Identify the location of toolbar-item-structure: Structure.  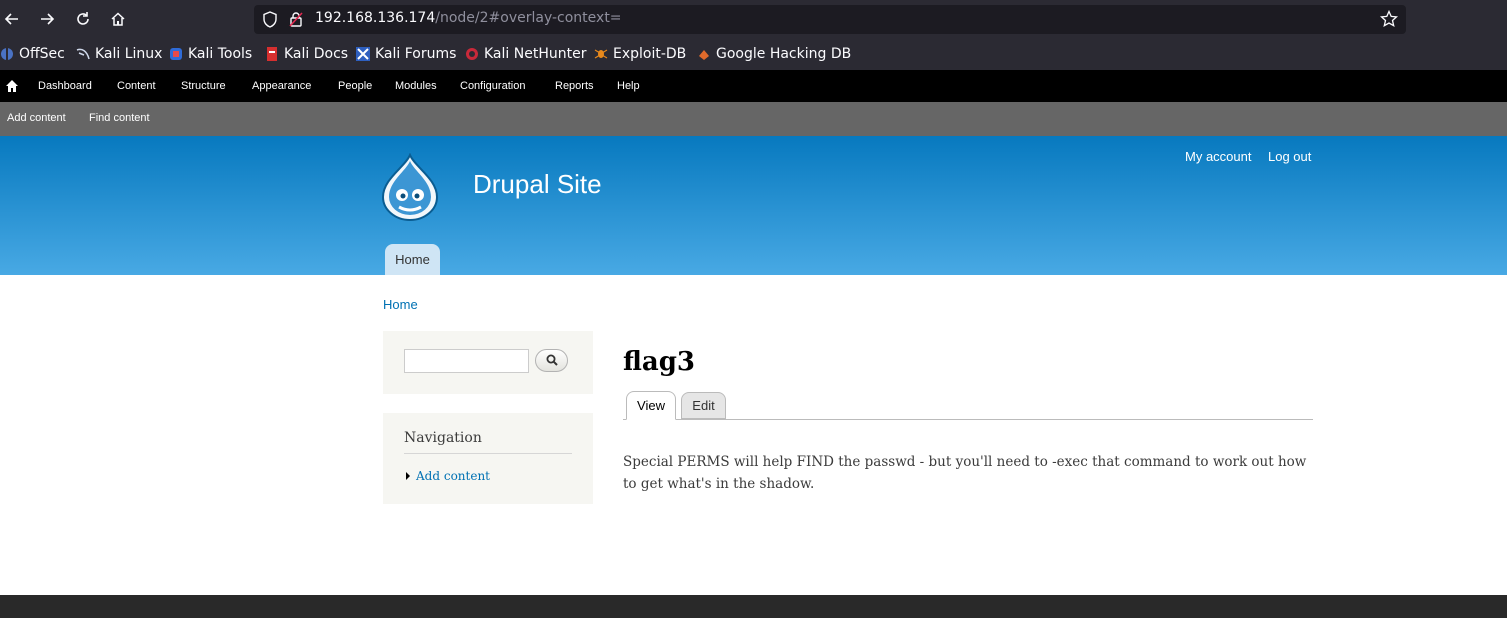
(203, 86).